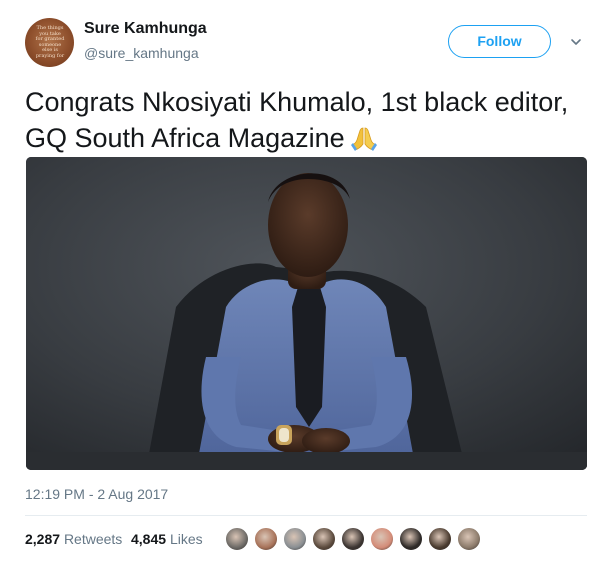  Describe the element at coordinates (145, 29) in the screenshot. I see `user-name: Sure Kamhunga` at that location.